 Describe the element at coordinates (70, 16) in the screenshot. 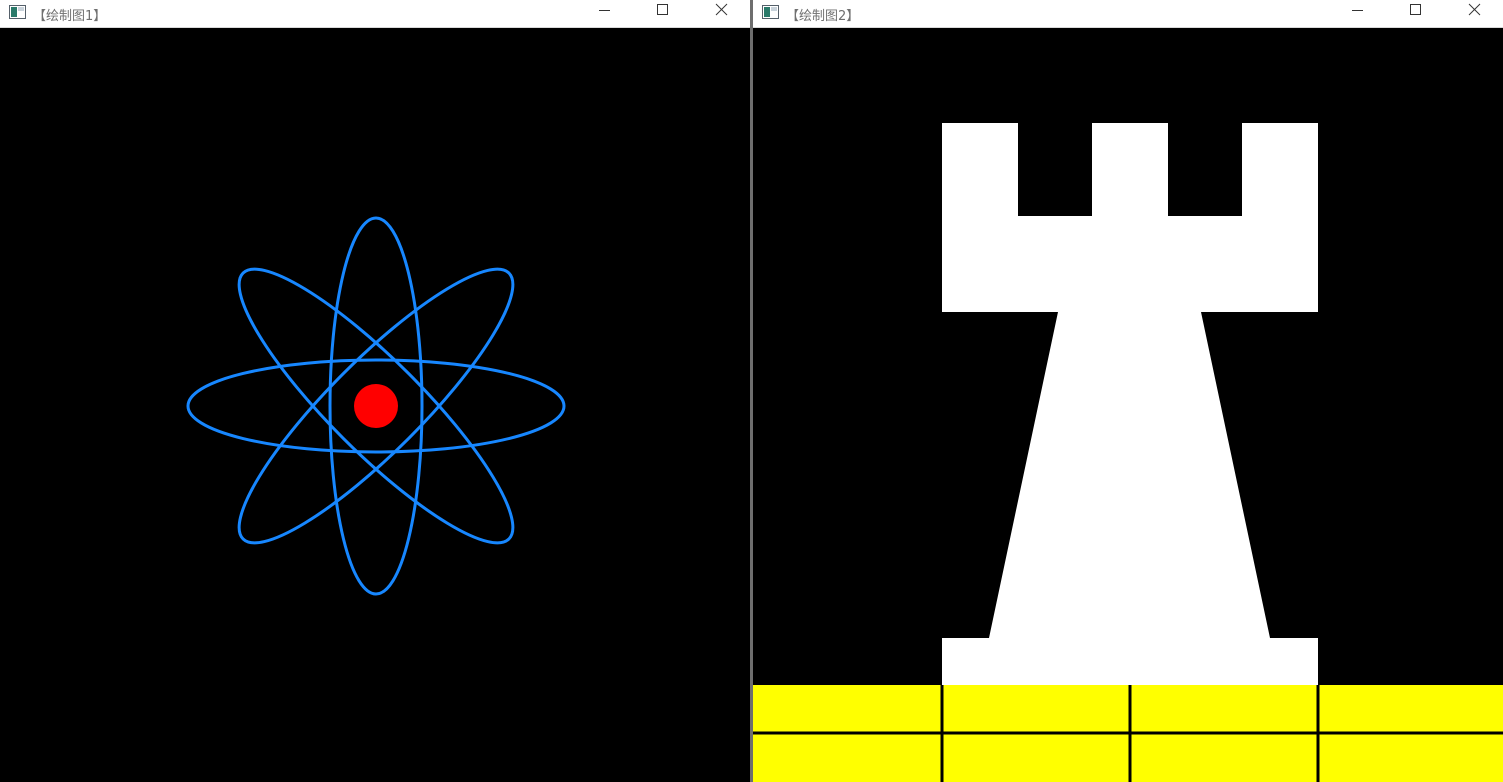

I see `window-title: 【绘制图1】` at that location.